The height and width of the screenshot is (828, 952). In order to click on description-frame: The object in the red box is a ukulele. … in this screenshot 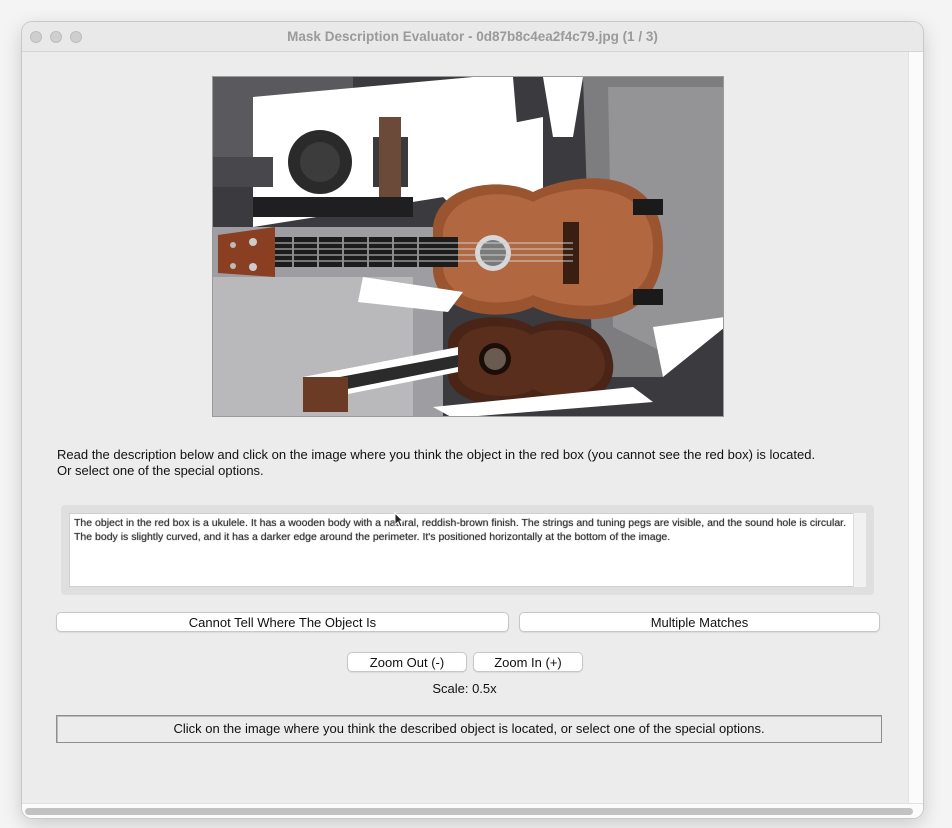, I will do `click(467, 550)`.